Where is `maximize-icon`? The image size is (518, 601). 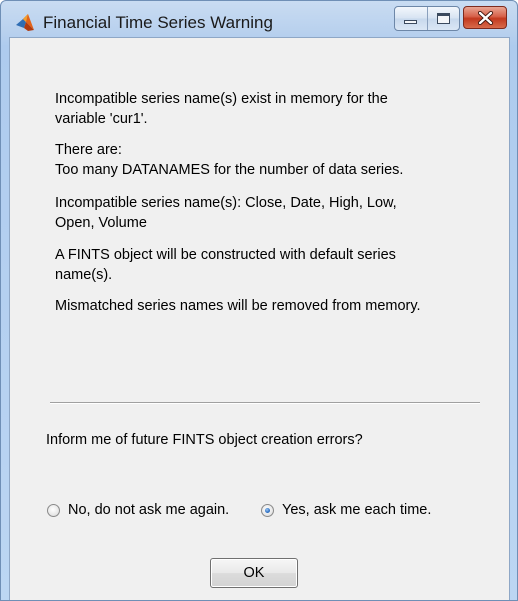
maximize-icon is located at coordinates (443, 18).